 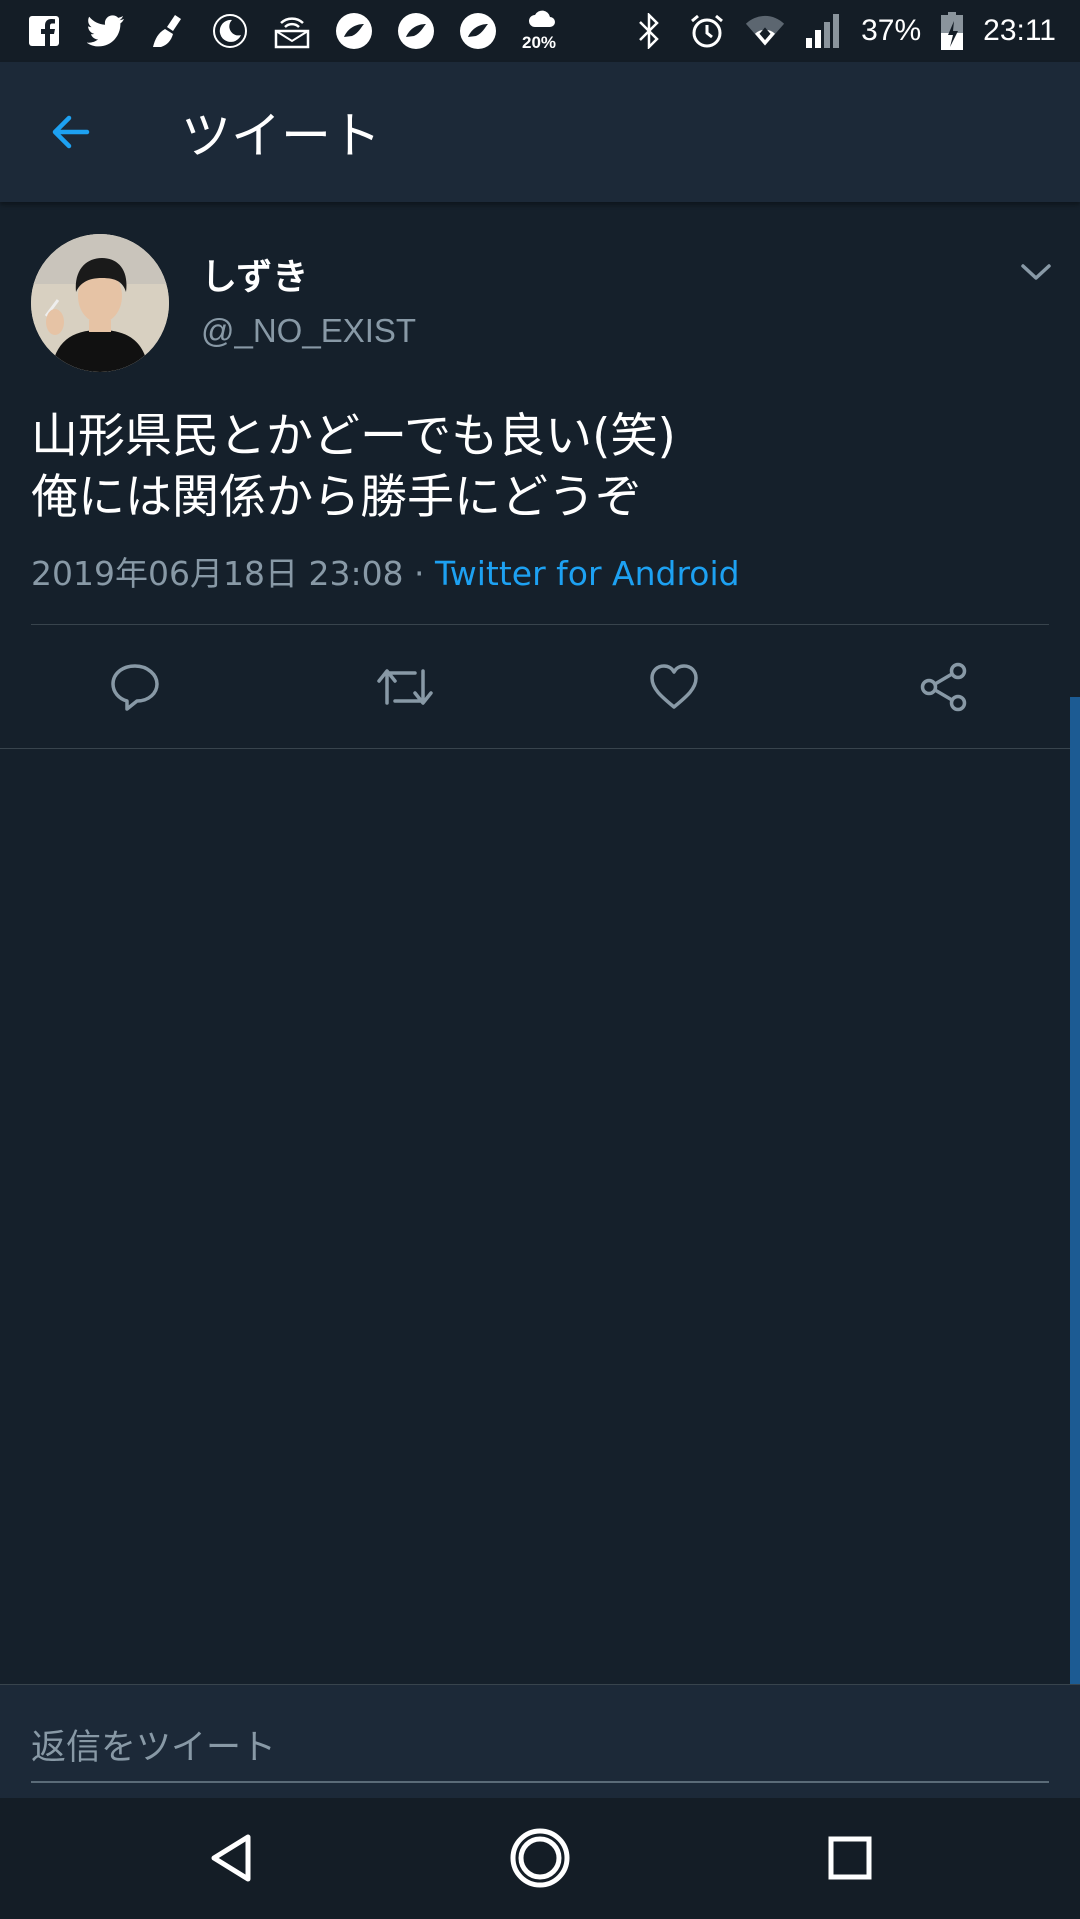 I want to click on reply-button, so click(x=135, y=687).